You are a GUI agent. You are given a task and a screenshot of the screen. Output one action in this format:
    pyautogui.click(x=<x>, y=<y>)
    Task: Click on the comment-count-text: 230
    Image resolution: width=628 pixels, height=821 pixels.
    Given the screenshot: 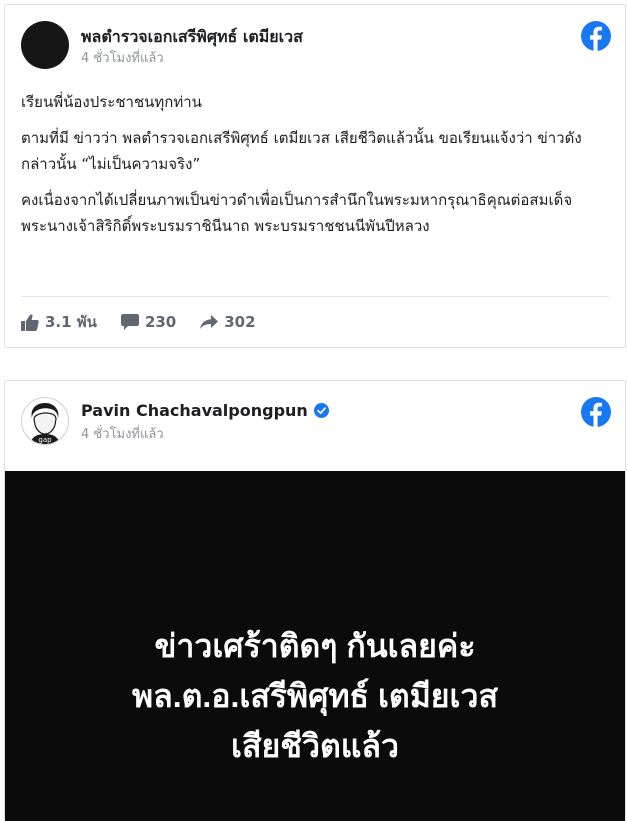 What is the action you would take?
    pyautogui.click(x=160, y=322)
    